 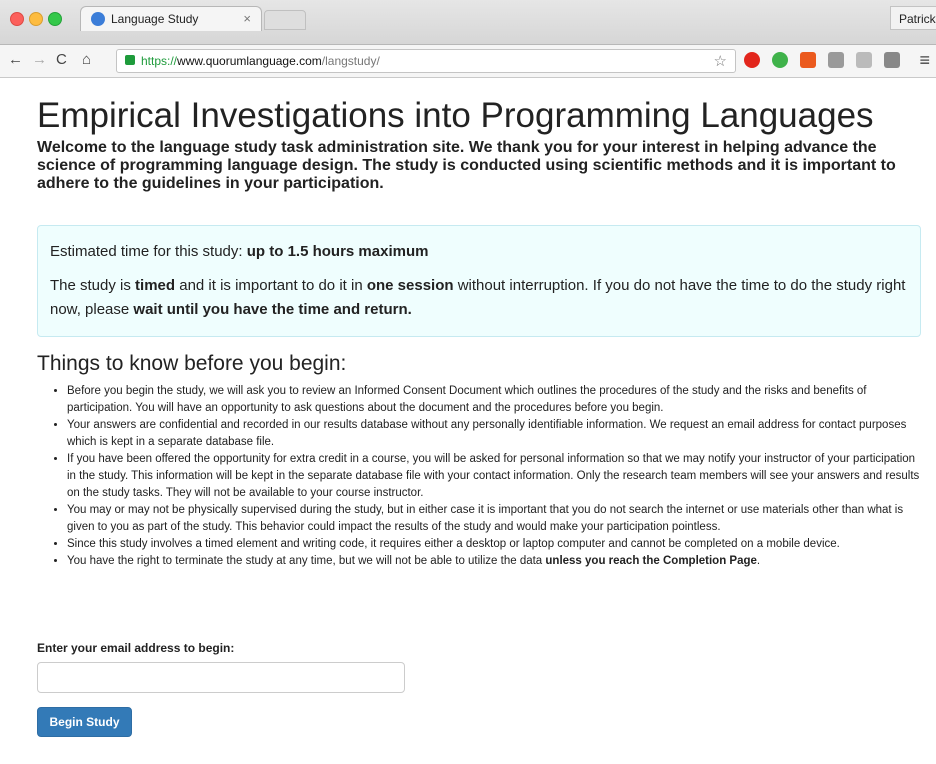 What do you see at coordinates (221, 677) in the screenshot?
I see `email-field` at bounding box center [221, 677].